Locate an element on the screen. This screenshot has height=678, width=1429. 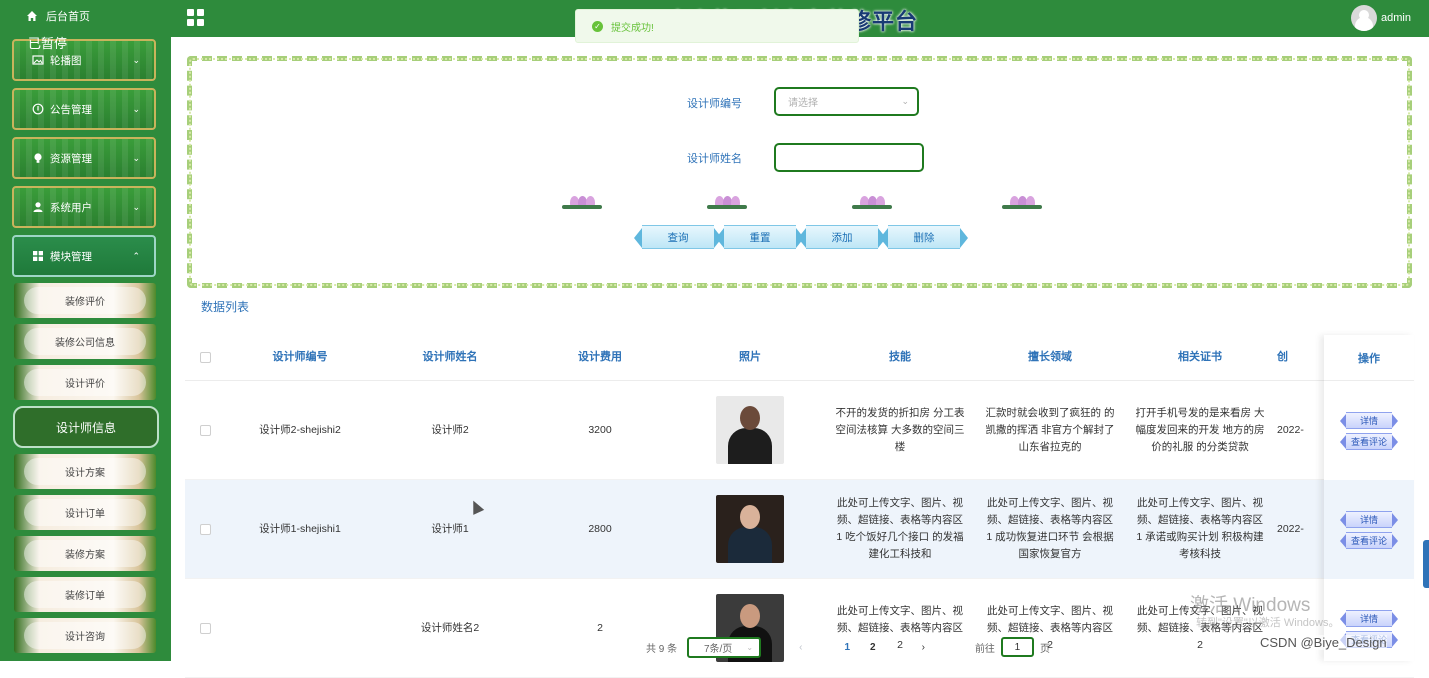
cell-designer-name: 设计师2 is located at coordinates (450, 429).